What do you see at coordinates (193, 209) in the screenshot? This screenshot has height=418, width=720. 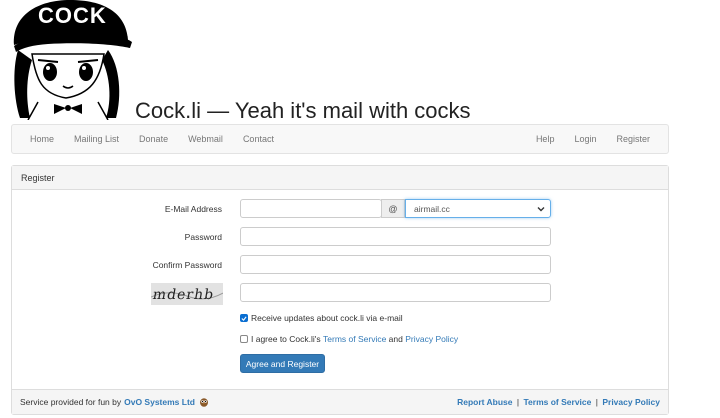 I see `email-label: E-Mail Address` at bounding box center [193, 209].